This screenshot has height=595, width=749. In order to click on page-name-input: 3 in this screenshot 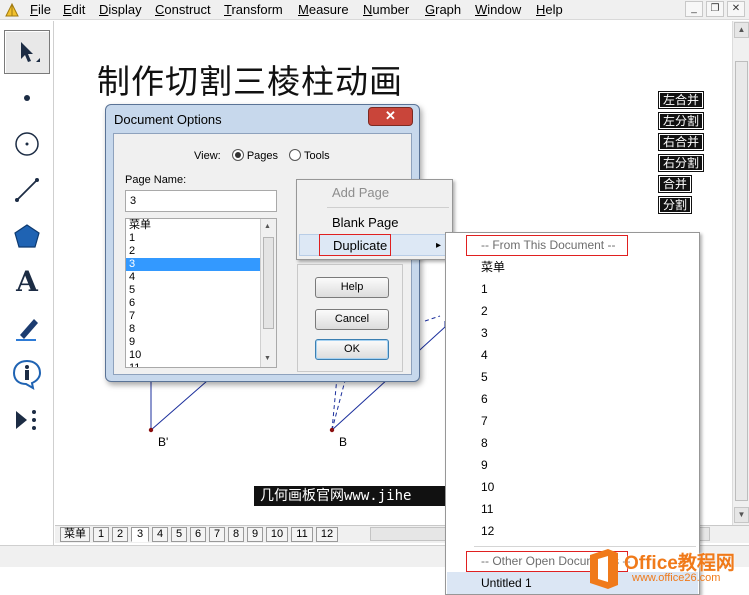, I will do `click(201, 201)`.